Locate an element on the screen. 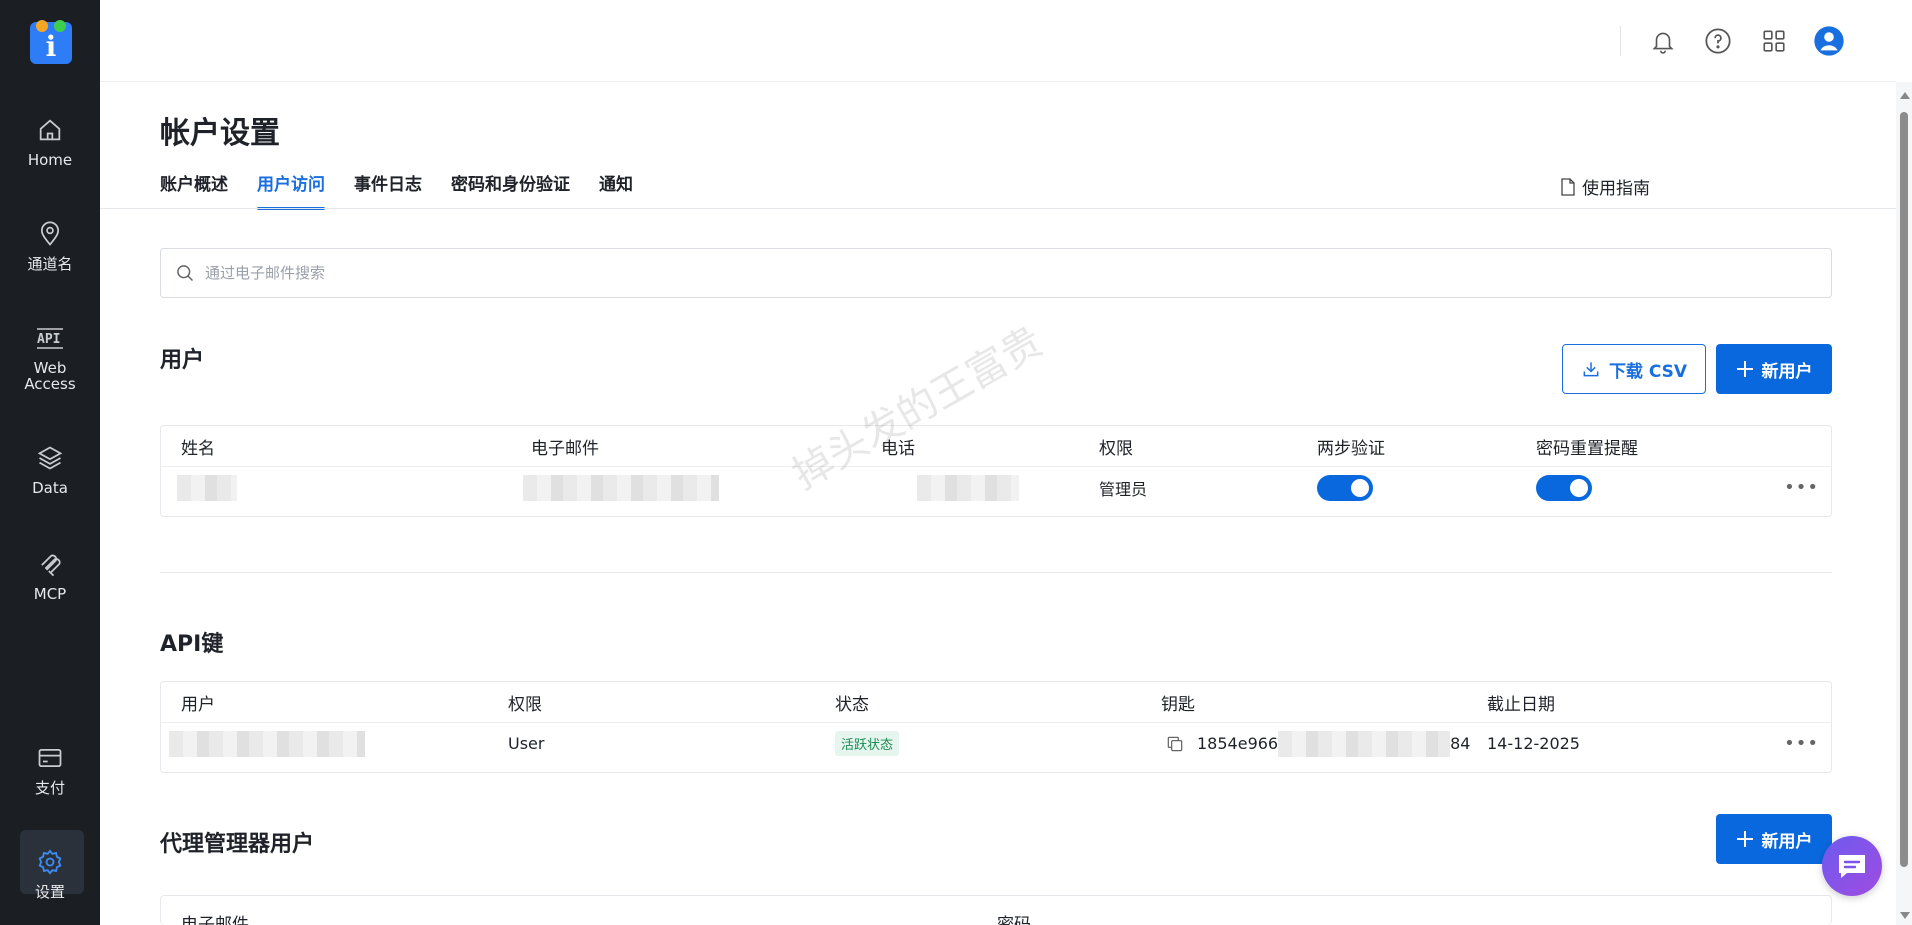  apps-grid-icon is located at coordinates (1774, 41).